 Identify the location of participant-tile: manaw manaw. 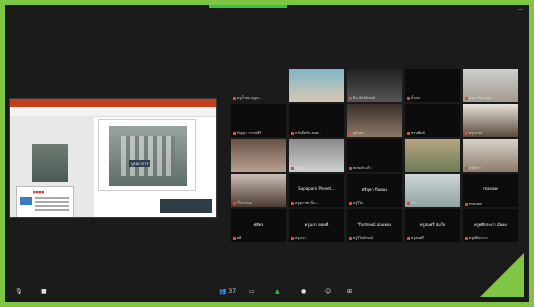
(490, 190).